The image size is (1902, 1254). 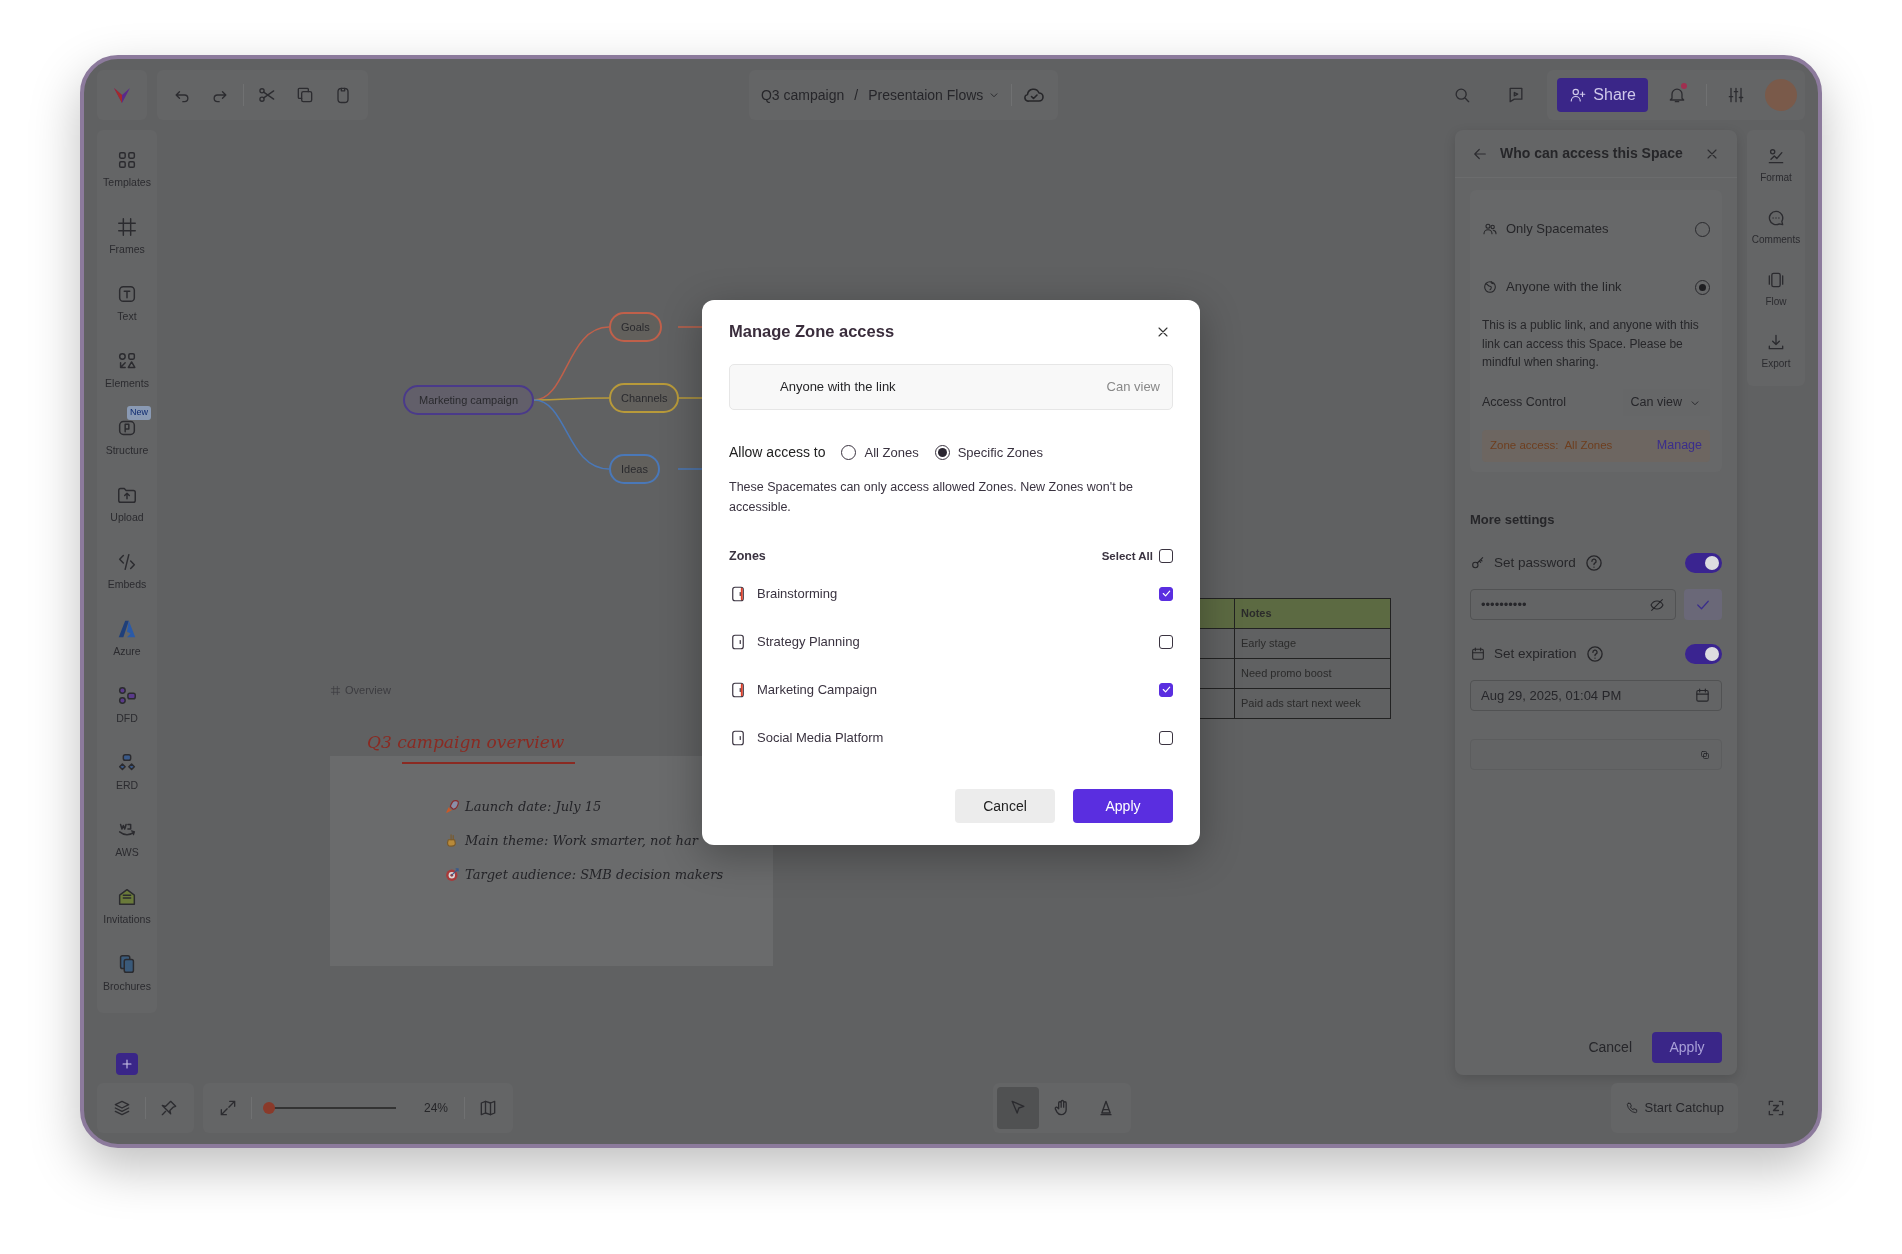 What do you see at coordinates (1776, 165) in the screenshot?
I see `toolbar-item: Format` at bounding box center [1776, 165].